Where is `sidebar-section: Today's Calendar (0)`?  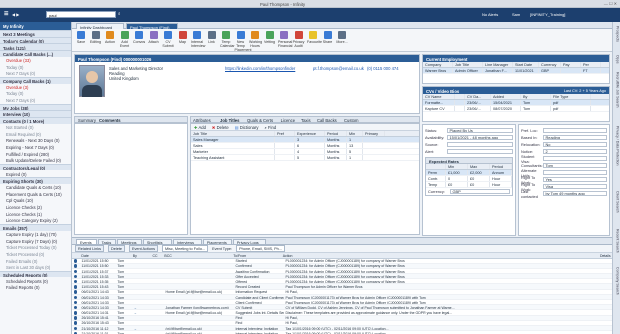 sidebar-section: Today's Calendar (0) is located at coordinates (35, 40).